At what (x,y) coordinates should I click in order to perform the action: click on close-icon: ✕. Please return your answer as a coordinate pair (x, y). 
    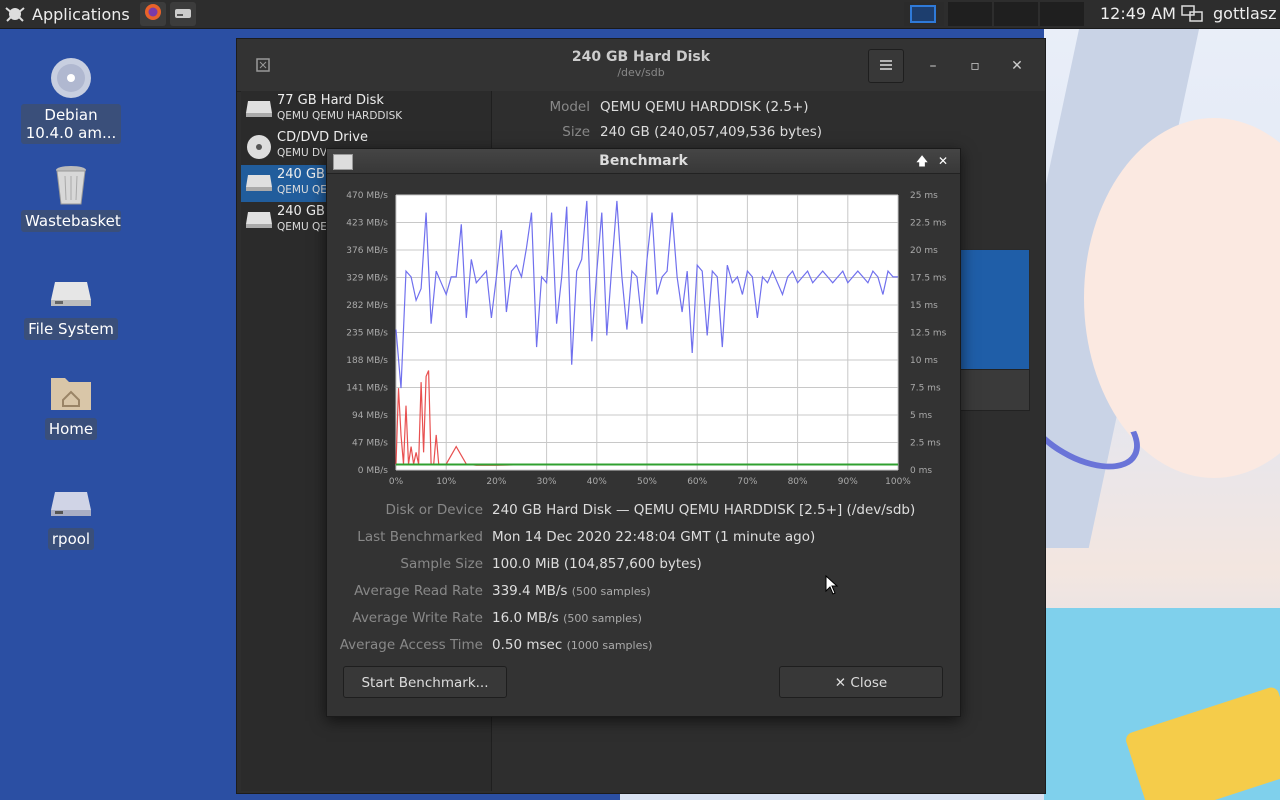
    Looking at the image, I should click on (943, 161).